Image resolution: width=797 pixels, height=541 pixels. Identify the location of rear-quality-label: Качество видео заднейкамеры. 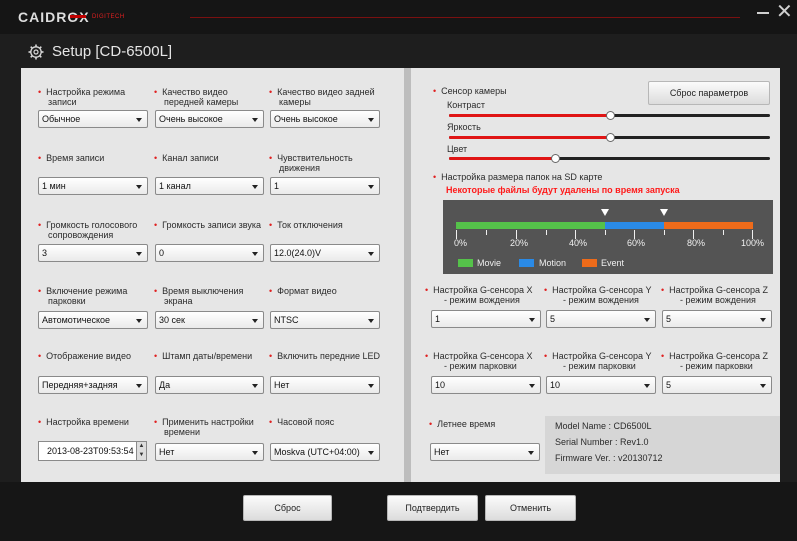
(322, 97).